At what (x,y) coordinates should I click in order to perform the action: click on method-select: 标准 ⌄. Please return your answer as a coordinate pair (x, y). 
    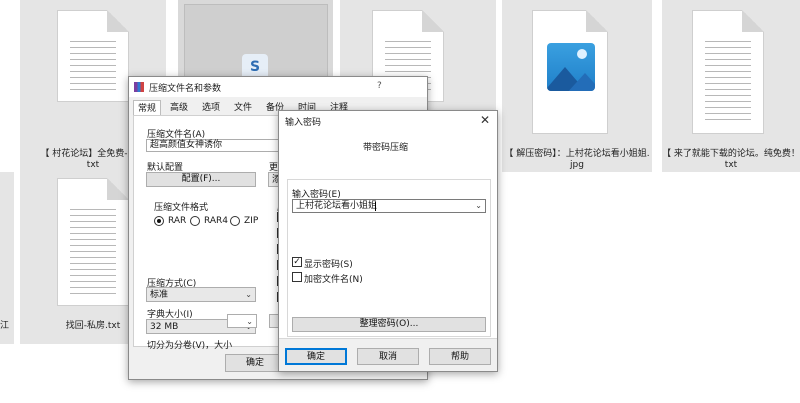
    Looking at the image, I should click on (201, 294).